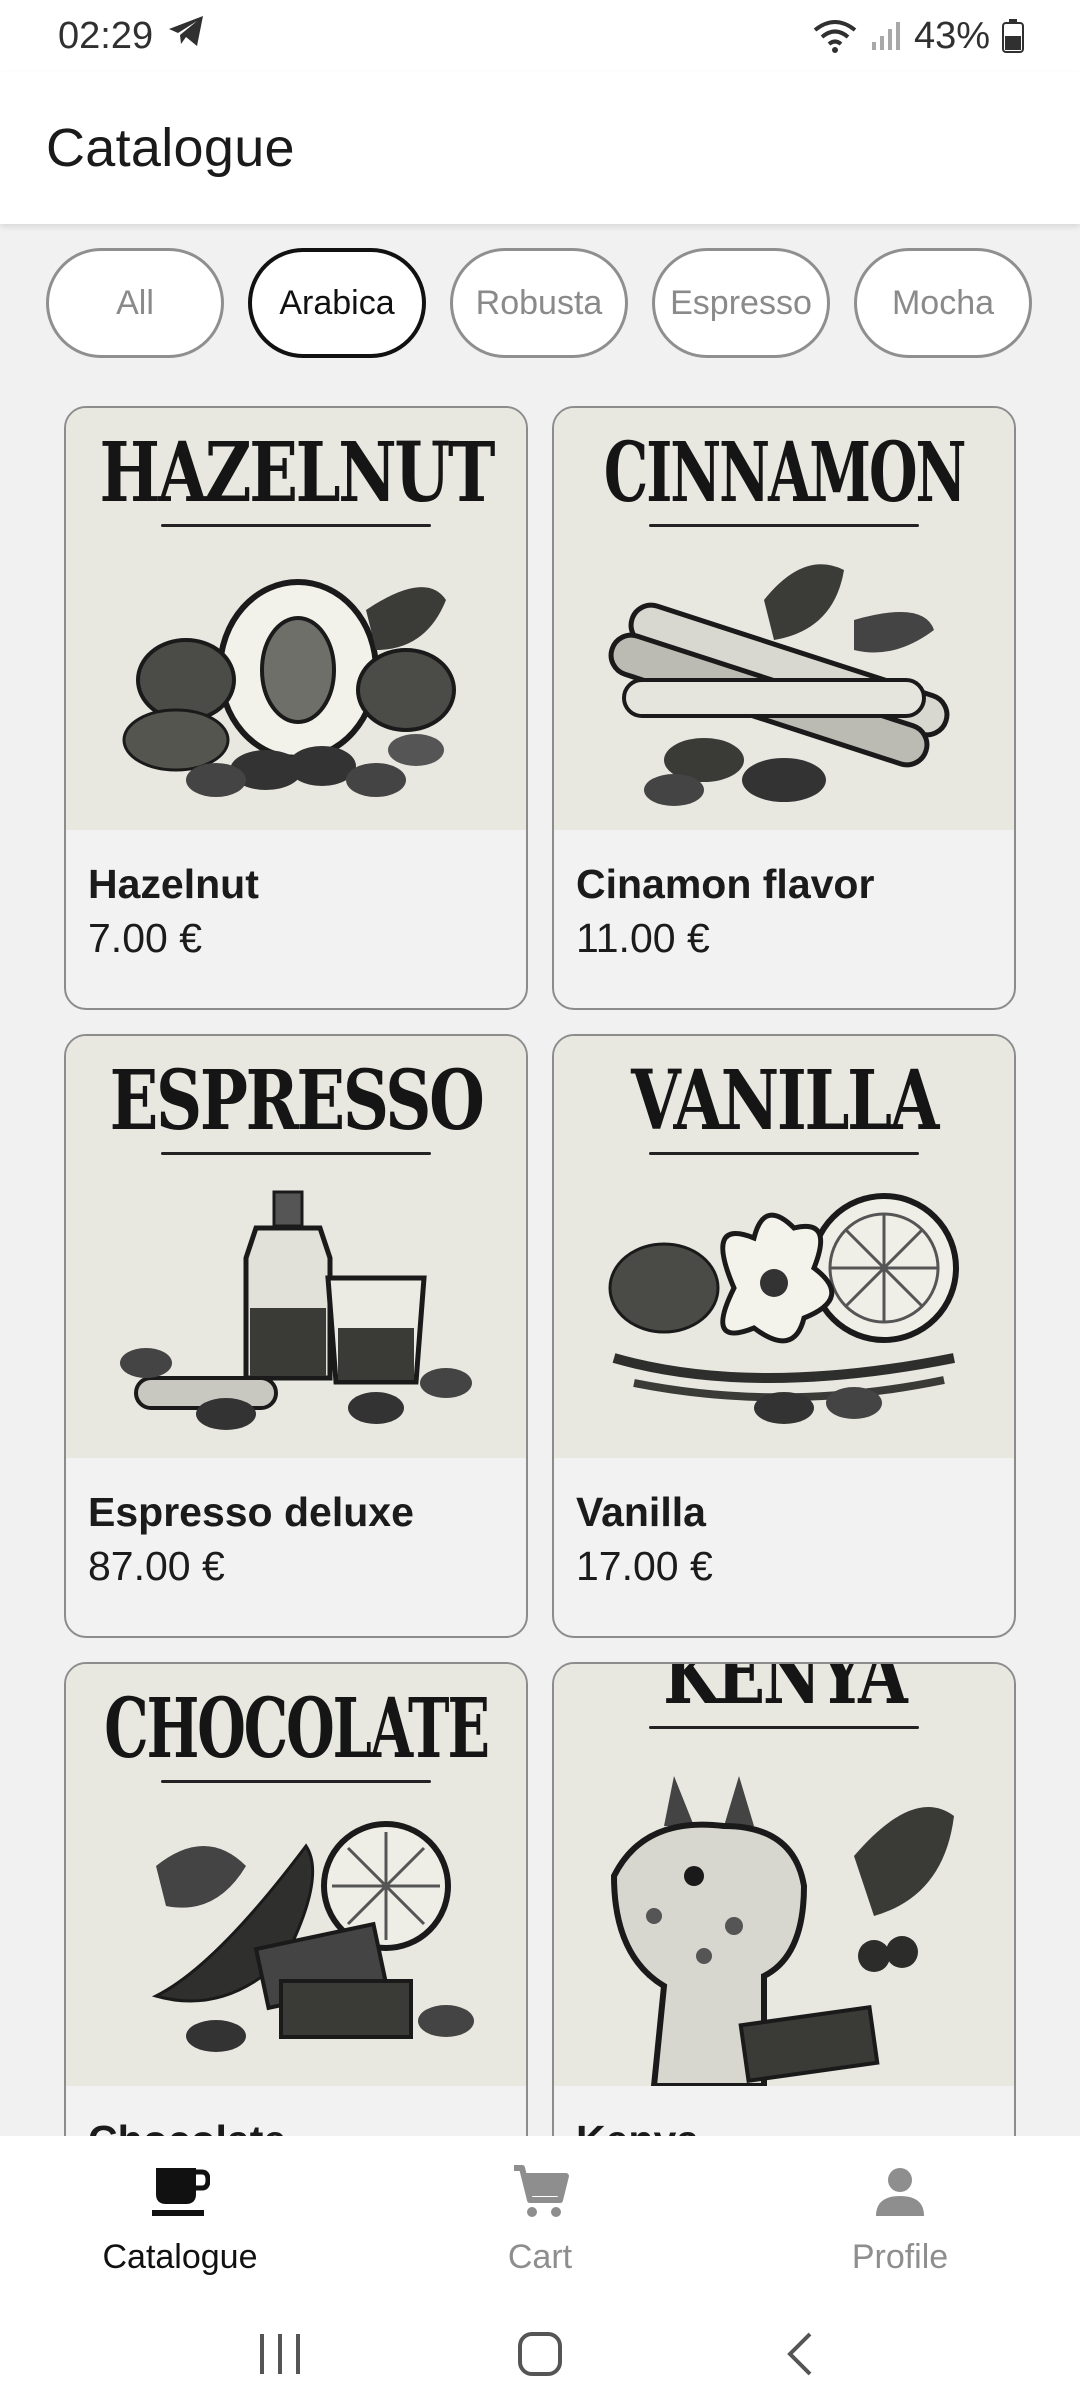 This screenshot has width=1080, height=2408. Describe the element at coordinates (540, 2257) in the screenshot. I see `nav-label: Cart` at that location.